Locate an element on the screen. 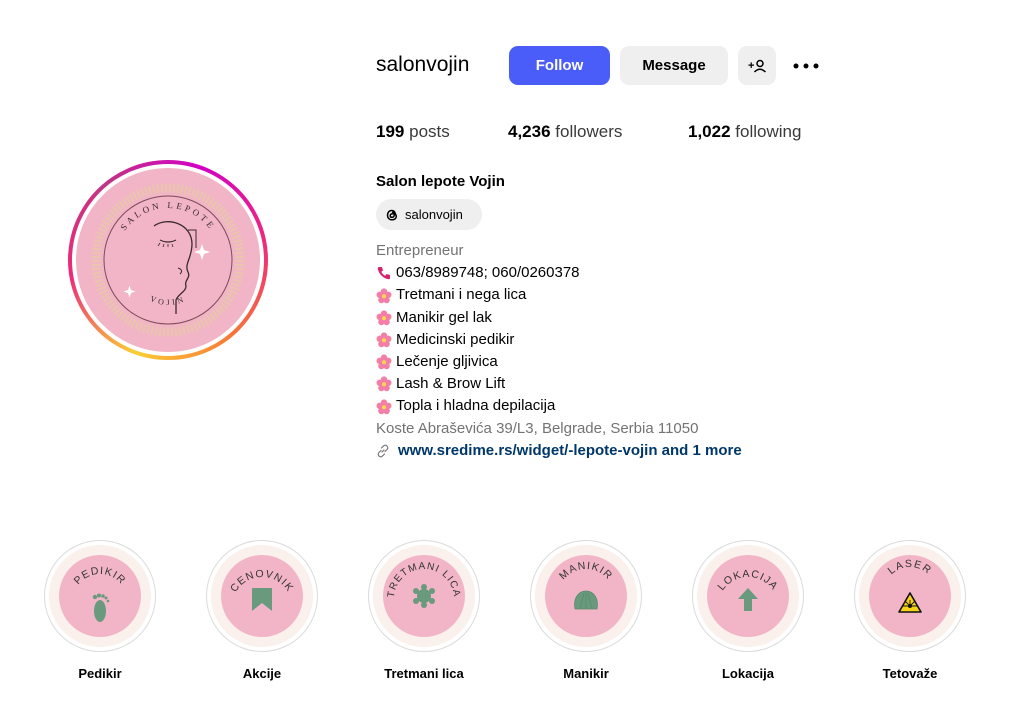  highlight-cover-art: LASER is located at coordinates (910, 585).